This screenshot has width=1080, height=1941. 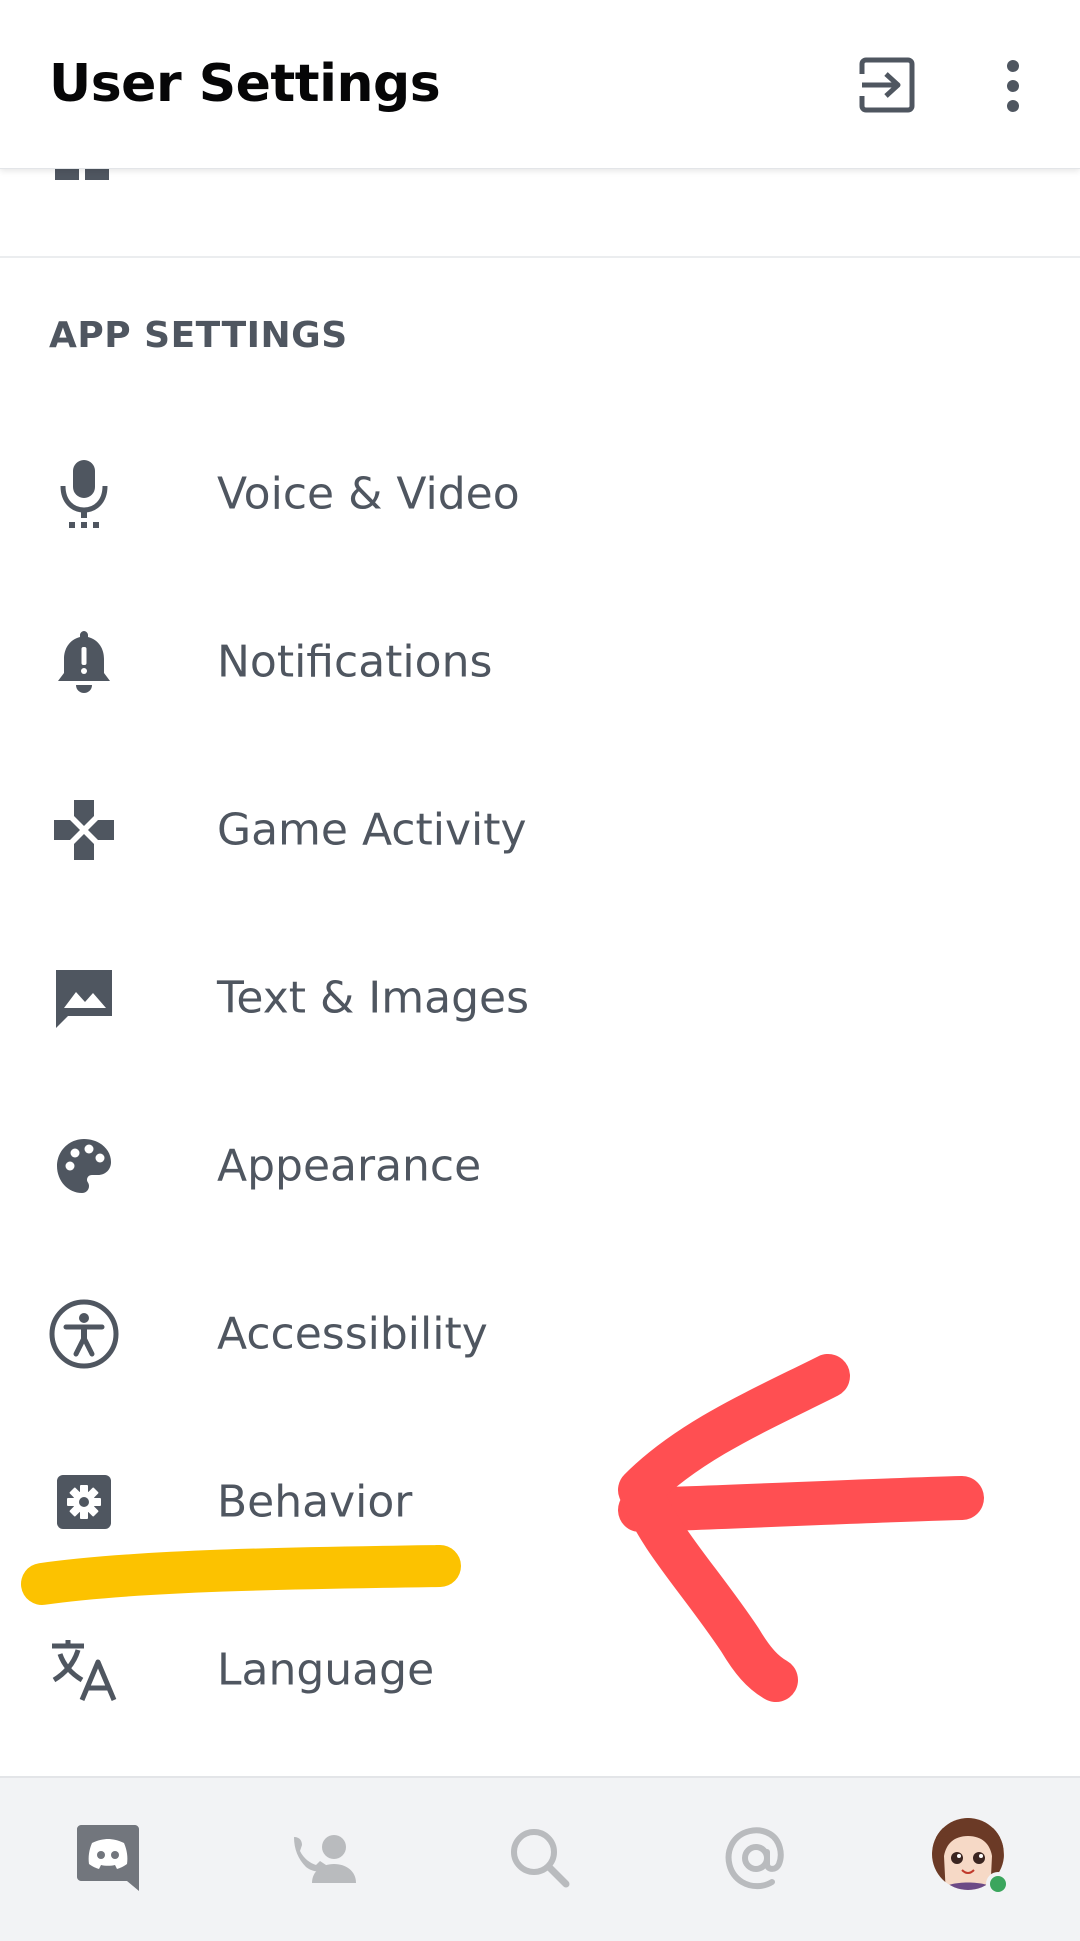 I want to click on nav-friends-button, so click(x=325, y=1858).